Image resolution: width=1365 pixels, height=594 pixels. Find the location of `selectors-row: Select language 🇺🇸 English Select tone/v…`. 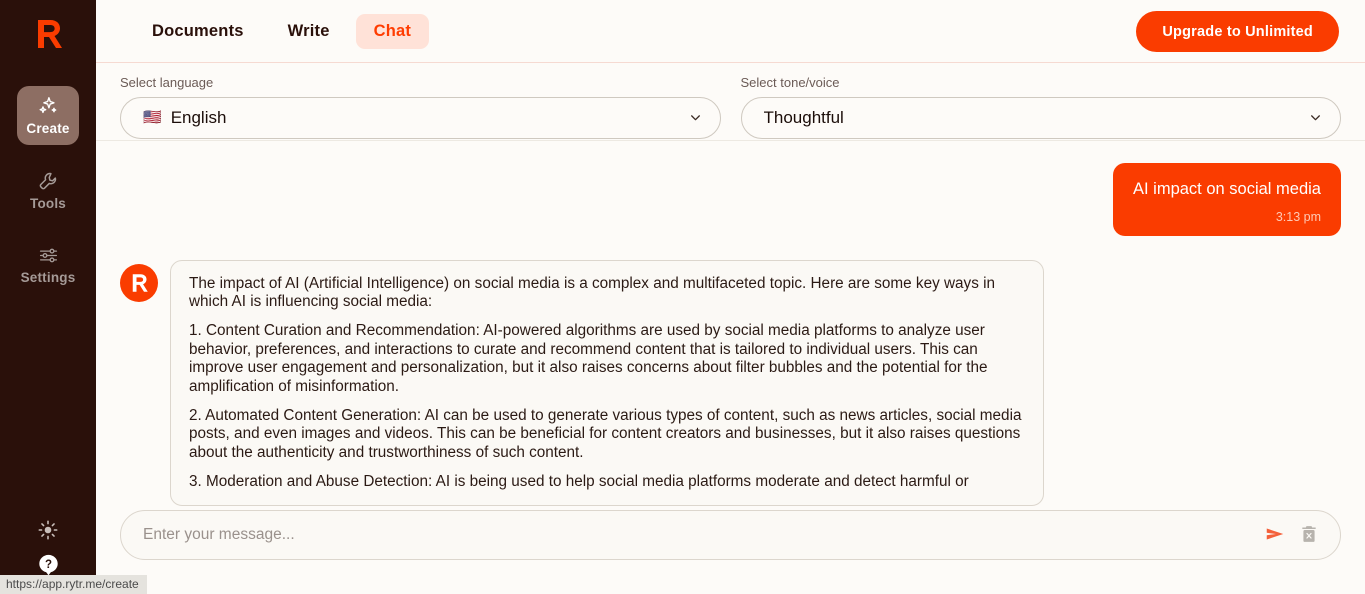

selectors-row: Select language 🇺🇸 English Select tone/v… is located at coordinates (730, 102).